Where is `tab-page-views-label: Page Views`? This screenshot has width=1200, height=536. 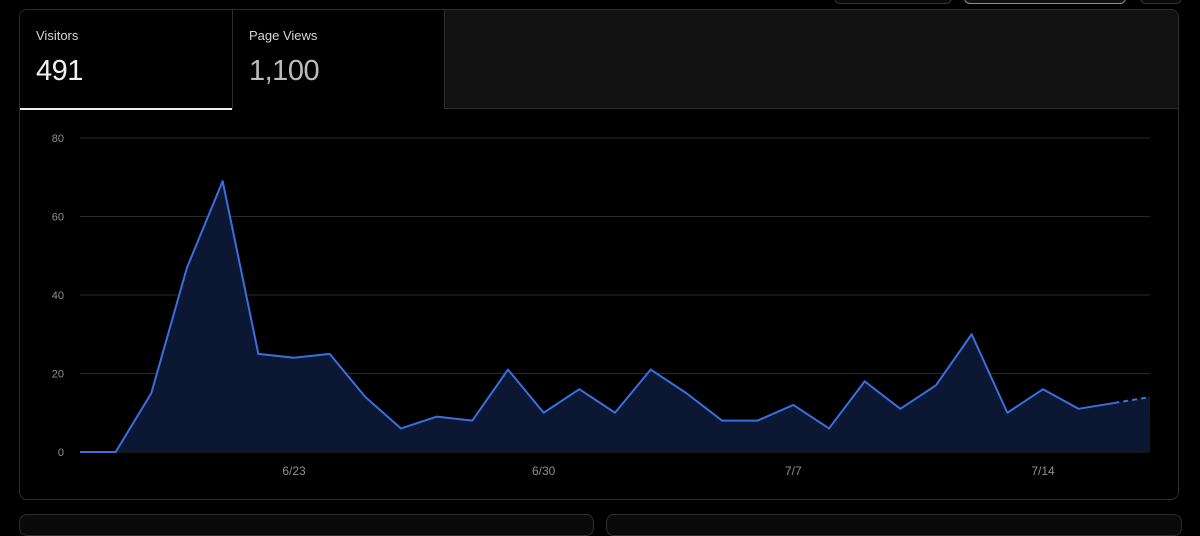 tab-page-views-label: Page Views is located at coordinates (283, 35).